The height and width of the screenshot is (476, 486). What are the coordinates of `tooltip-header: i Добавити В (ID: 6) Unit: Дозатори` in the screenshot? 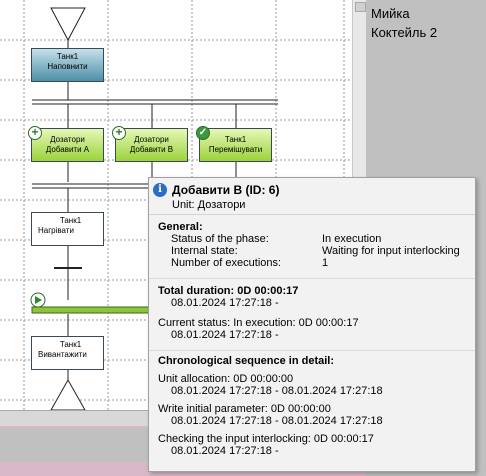 It's located at (312, 196).